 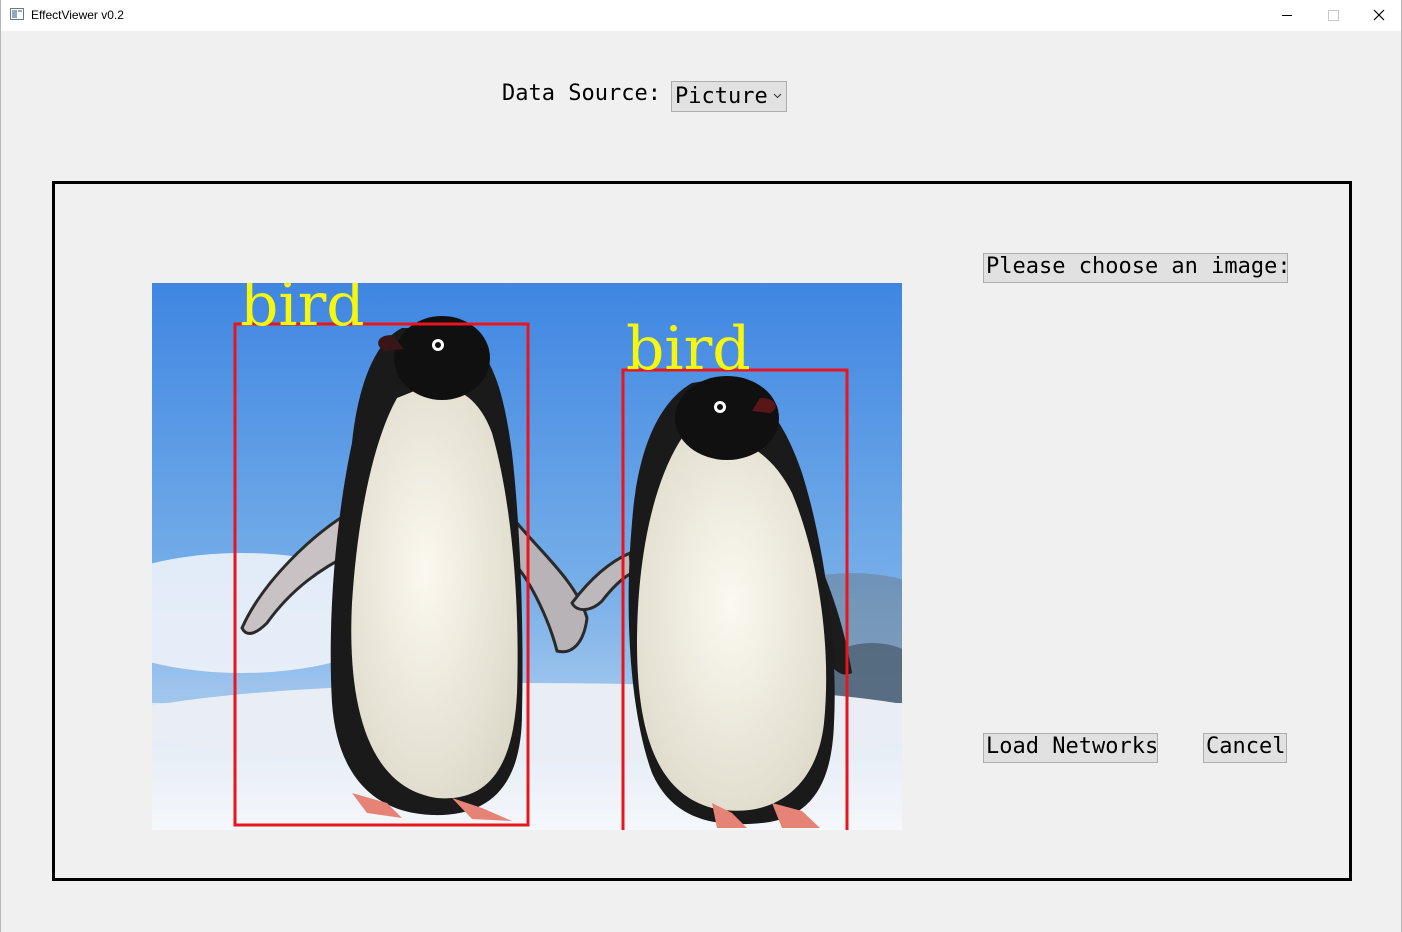 What do you see at coordinates (1245, 748) in the screenshot?
I see `cancel-button: Cancel` at bounding box center [1245, 748].